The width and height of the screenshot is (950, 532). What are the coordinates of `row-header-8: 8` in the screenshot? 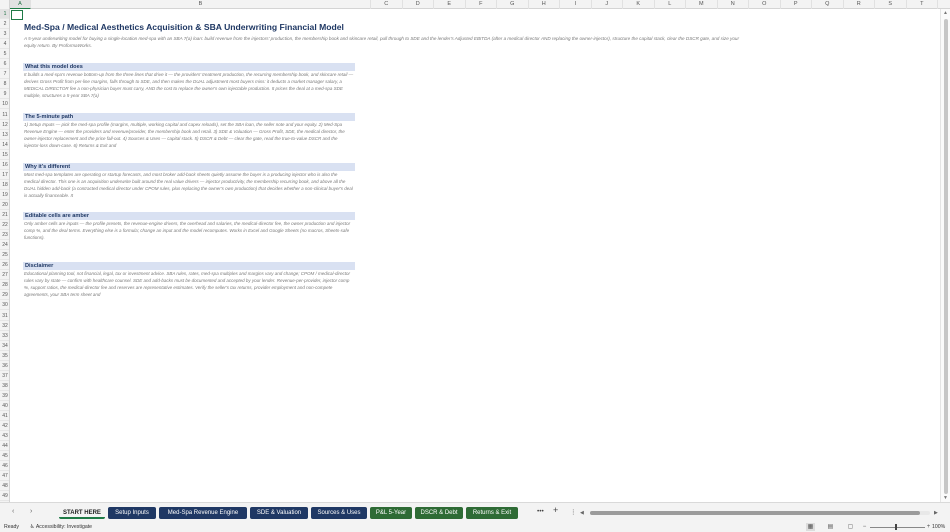 It's located at (4, 84).